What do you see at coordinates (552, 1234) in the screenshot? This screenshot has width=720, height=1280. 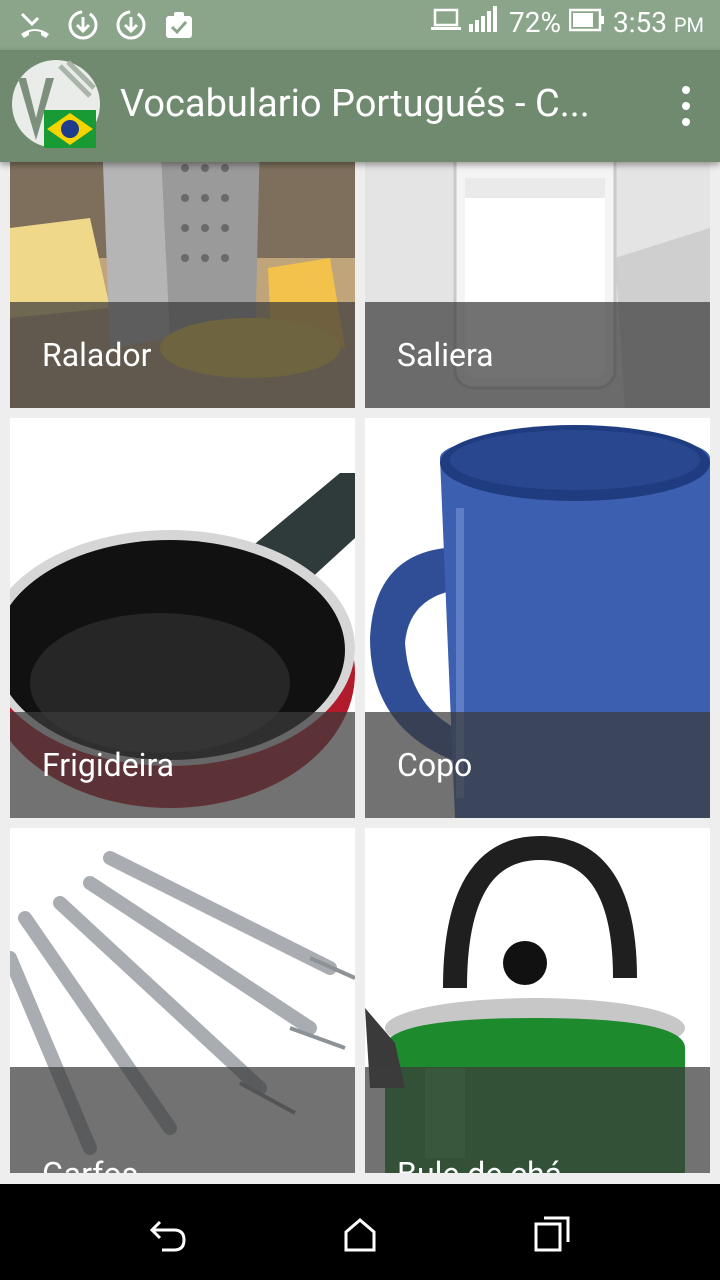 I see `recents-icon` at bounding box center [552, 1234].